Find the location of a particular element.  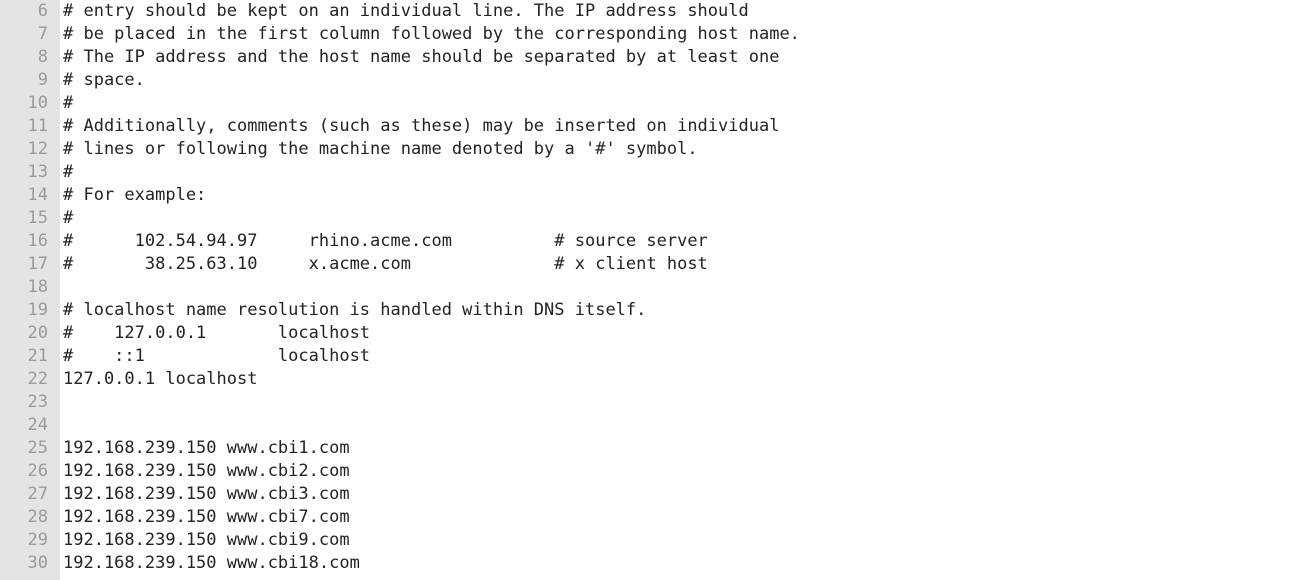

line-text: # 127.0.0.1 localhost is located at coordinates (216, 333).